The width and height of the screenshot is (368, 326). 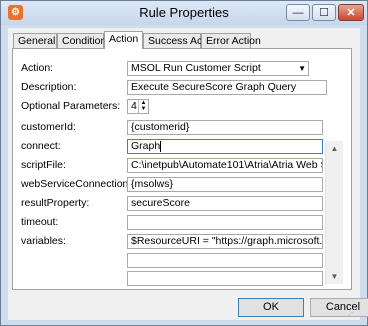 I want to click on param-label-resultproperty: resultProperty:, so click(x=55, y=203).